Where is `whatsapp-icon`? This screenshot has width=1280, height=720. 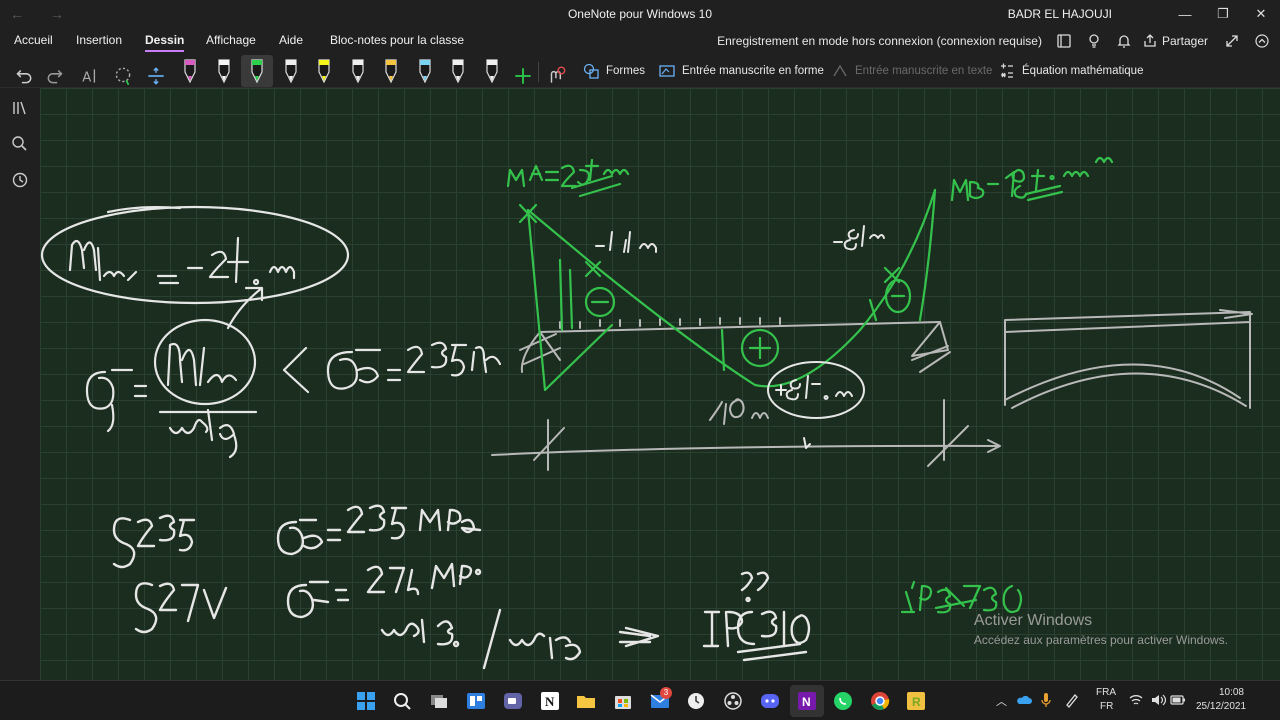 whatsapp-icon is located at coordinates (843, 701).